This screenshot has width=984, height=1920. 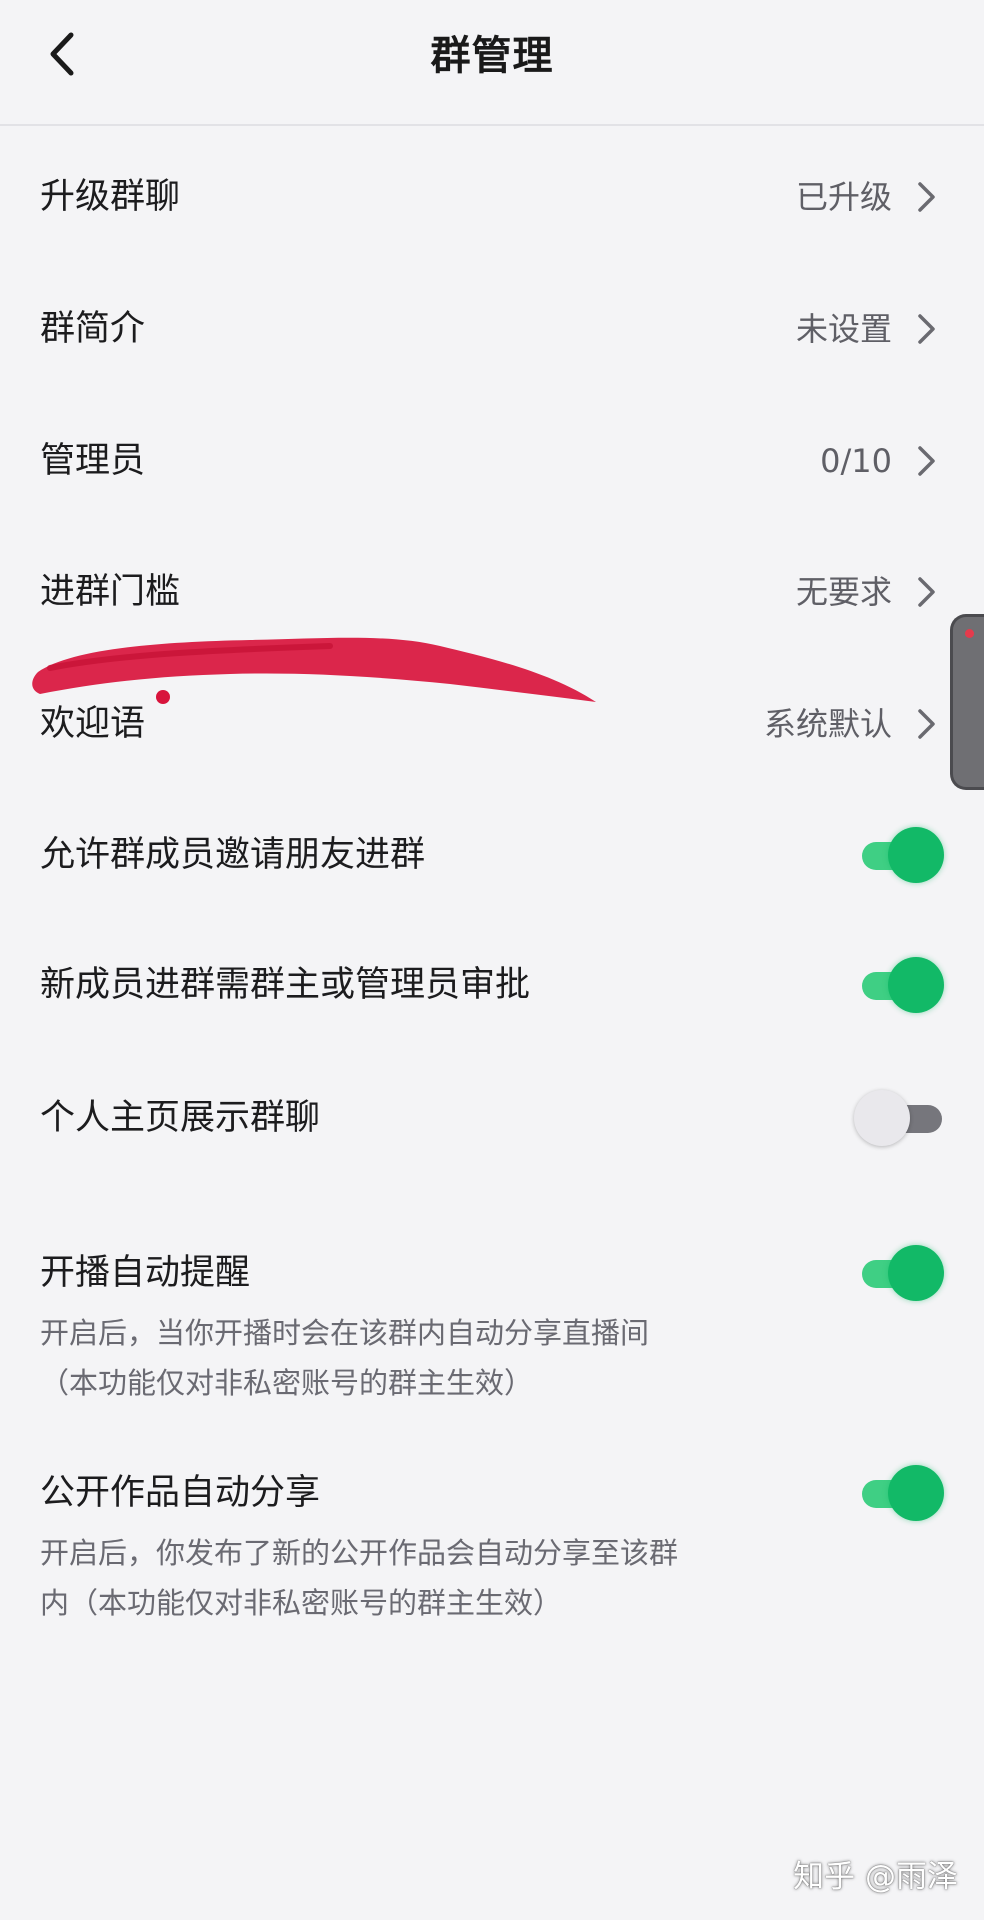 What do you see at coordinates (314, 670) in the screenshot?
I see `red-scribble-overlay` at bounding box center [314, 670].